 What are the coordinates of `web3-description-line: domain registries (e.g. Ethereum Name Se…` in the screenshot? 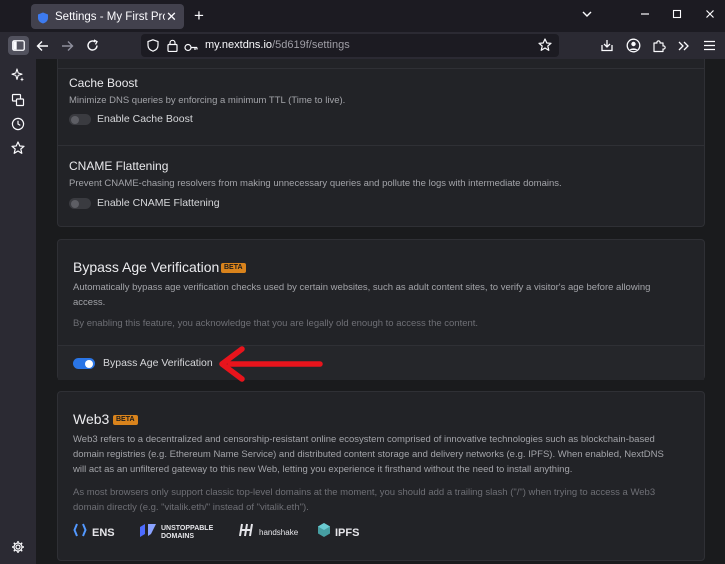 It's located at (368, 454).